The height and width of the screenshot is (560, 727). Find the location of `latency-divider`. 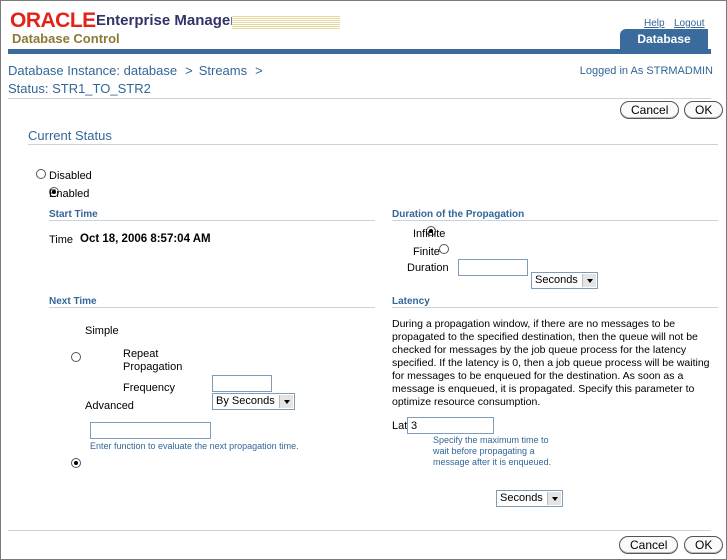

latency-divider is located at coordinates (555, 307).